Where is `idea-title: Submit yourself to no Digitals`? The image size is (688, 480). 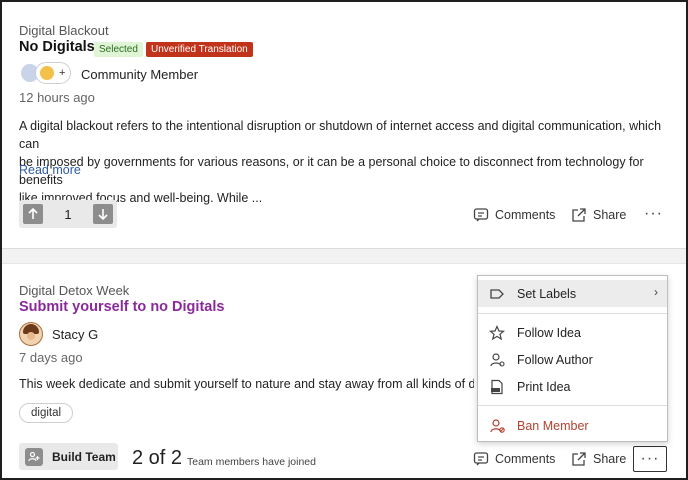 idea-title: Submit yourself to no Digitals is located at coordinates (121, 307).